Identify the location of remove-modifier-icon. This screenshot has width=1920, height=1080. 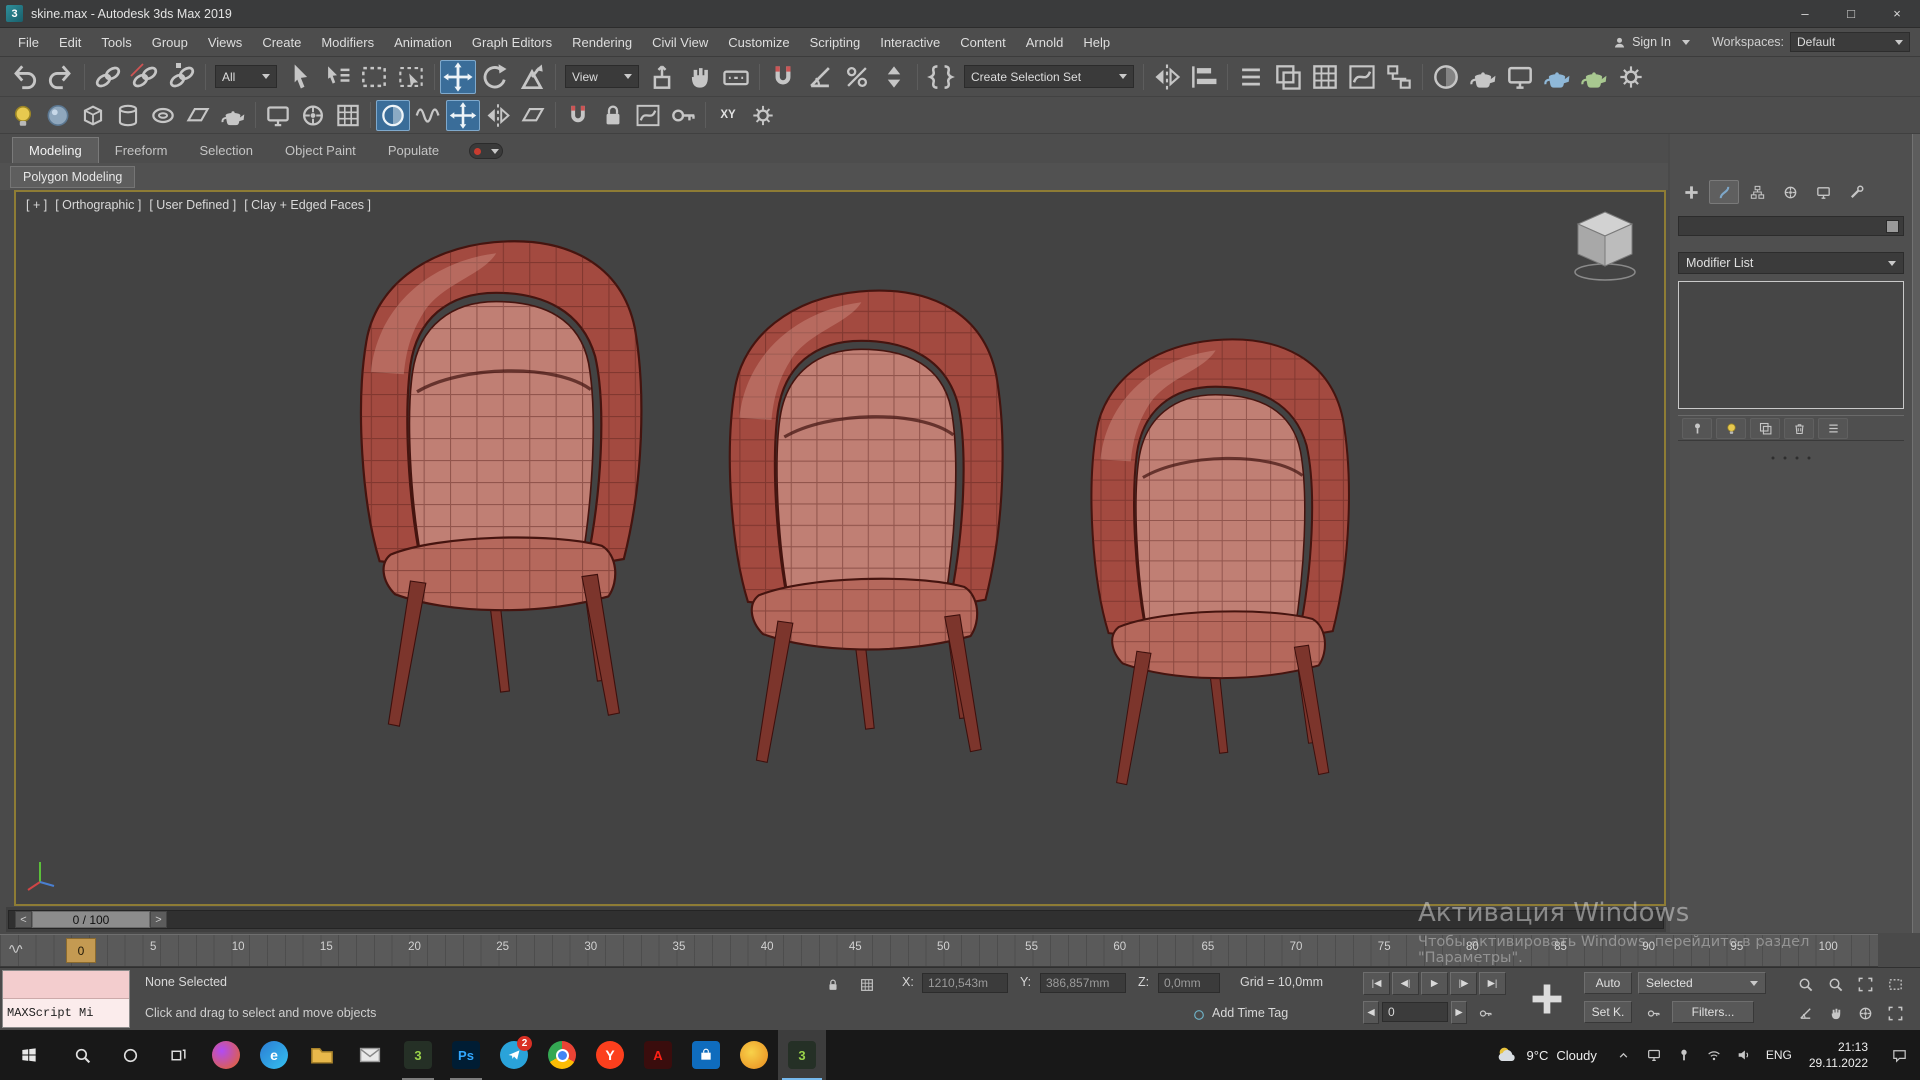
(1799, 428).